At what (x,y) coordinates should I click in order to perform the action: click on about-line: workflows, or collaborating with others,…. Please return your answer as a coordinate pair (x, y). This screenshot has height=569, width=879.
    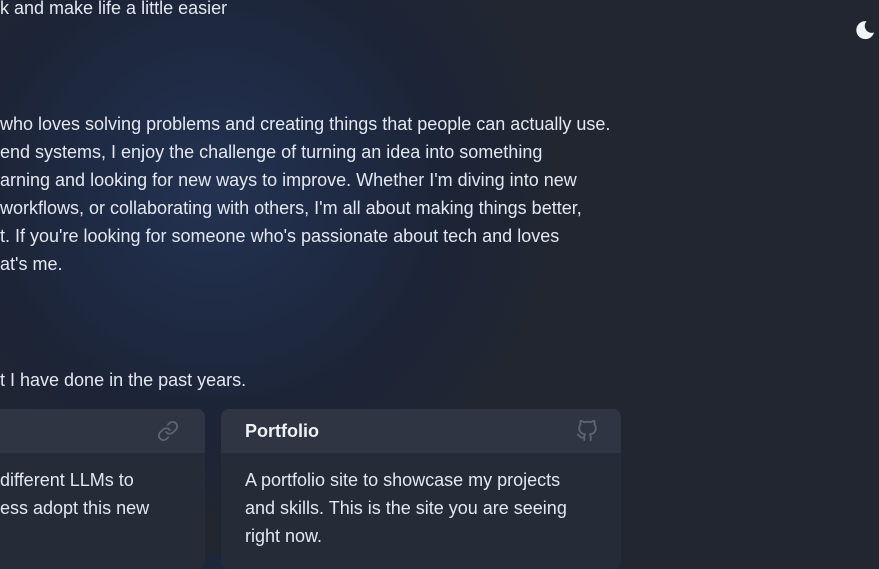
    Looking at the image, I should click on (291, 208).